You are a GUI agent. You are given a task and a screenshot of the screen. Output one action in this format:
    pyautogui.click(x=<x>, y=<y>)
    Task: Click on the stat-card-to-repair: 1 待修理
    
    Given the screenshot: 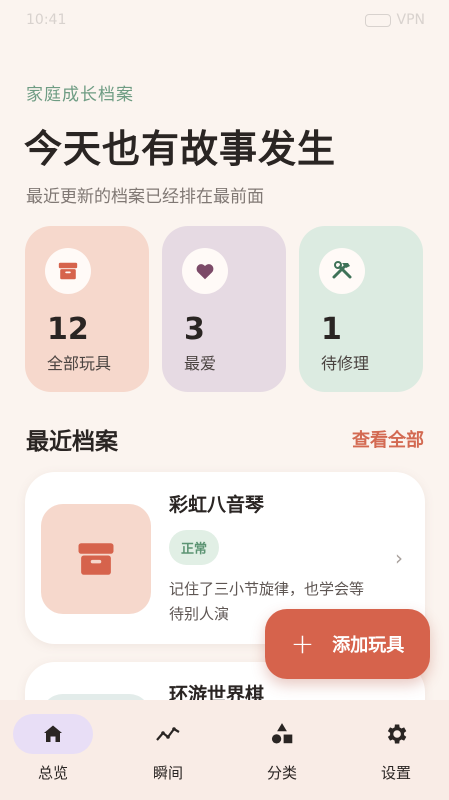 What is the action you would take?
    pyautogui.click(x=361, y=309)
    